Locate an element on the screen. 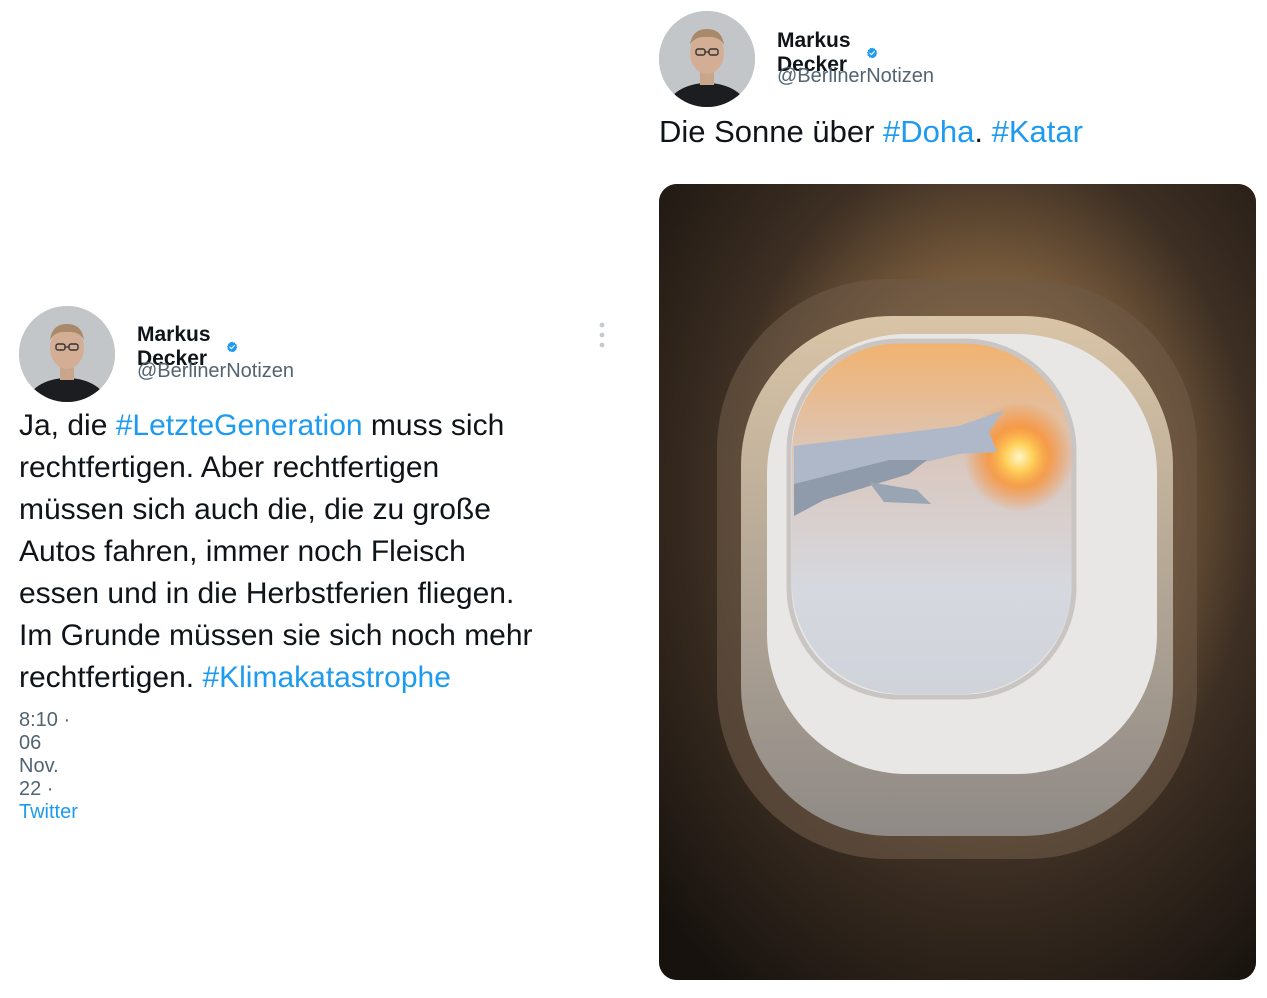 The image size is (1267, 998). tweet-text-segment: essen und in die Herbstferien fliegen. is located at coordinates (267, 593).